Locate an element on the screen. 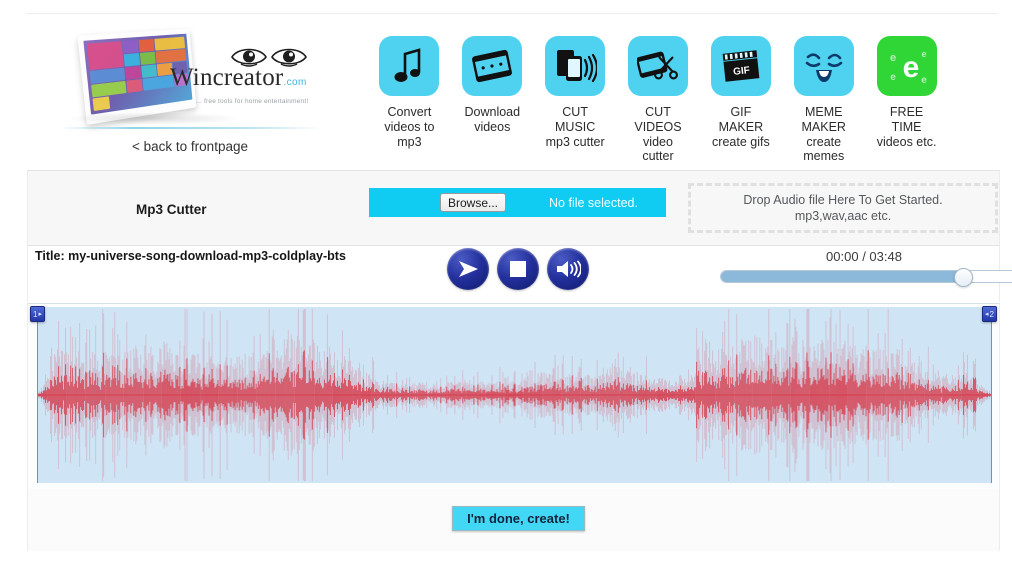 This screenshot has width=1012, height=561. play-icon is located at coordinates (468, 269).